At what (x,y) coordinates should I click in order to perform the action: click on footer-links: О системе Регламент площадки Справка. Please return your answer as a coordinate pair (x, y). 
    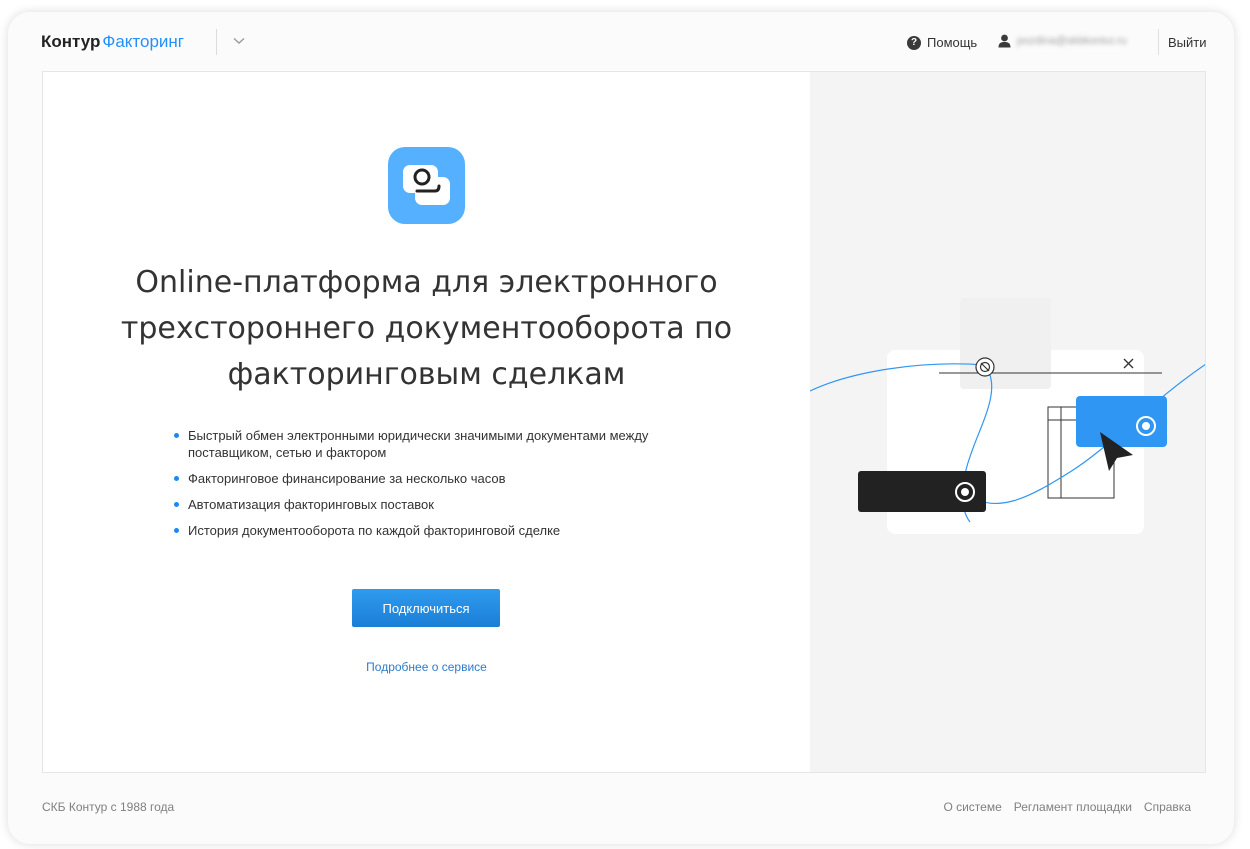
    Looking at the image, I should click on (1067, 807).